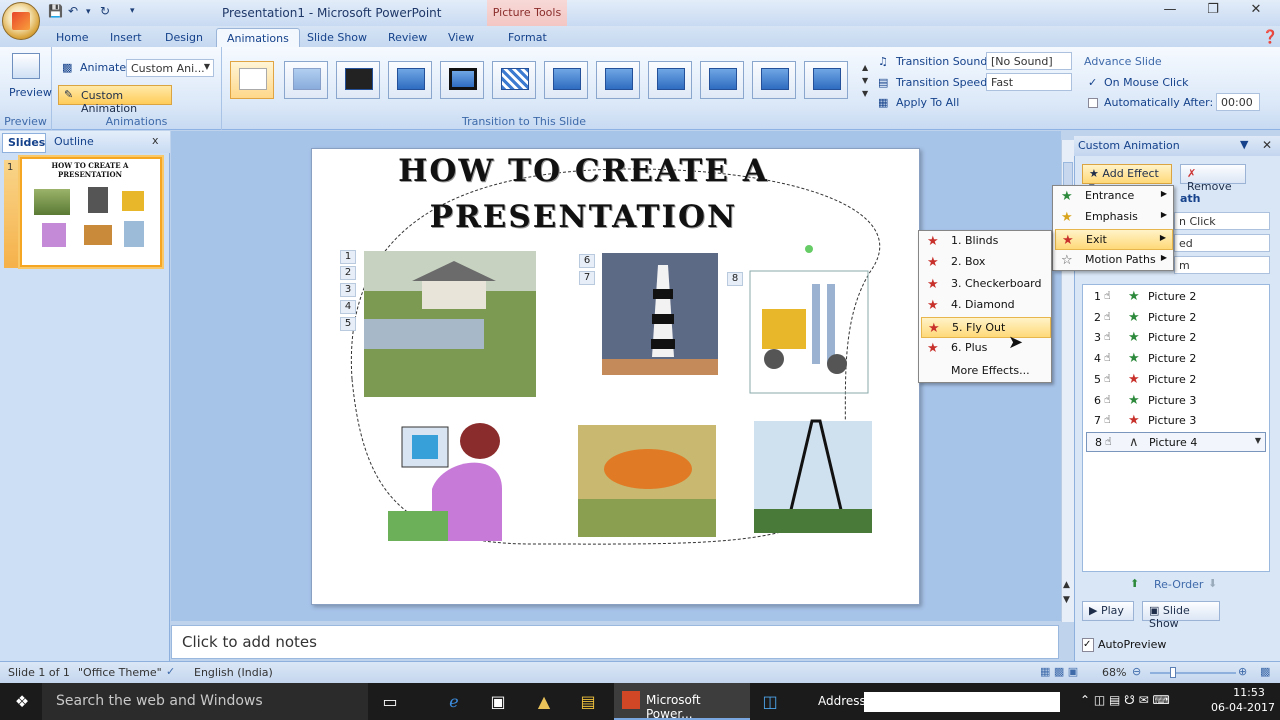 This screenshot has width=1280, height=720. I want to click on redo-icon: ↻, so click(105, 13).